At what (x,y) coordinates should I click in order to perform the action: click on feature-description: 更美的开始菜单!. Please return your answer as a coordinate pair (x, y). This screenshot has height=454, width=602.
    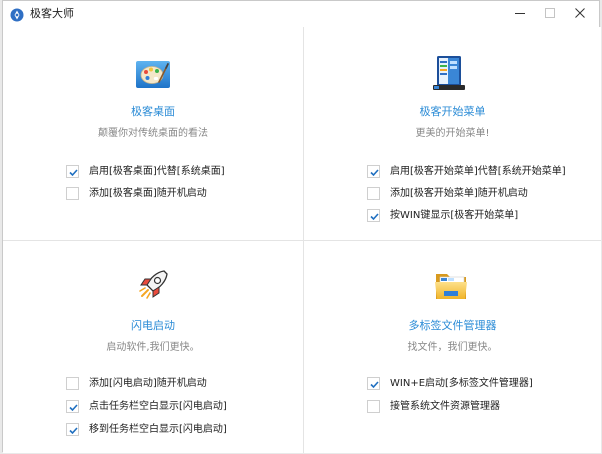
    Looking at the image, I should click on (452, 133).